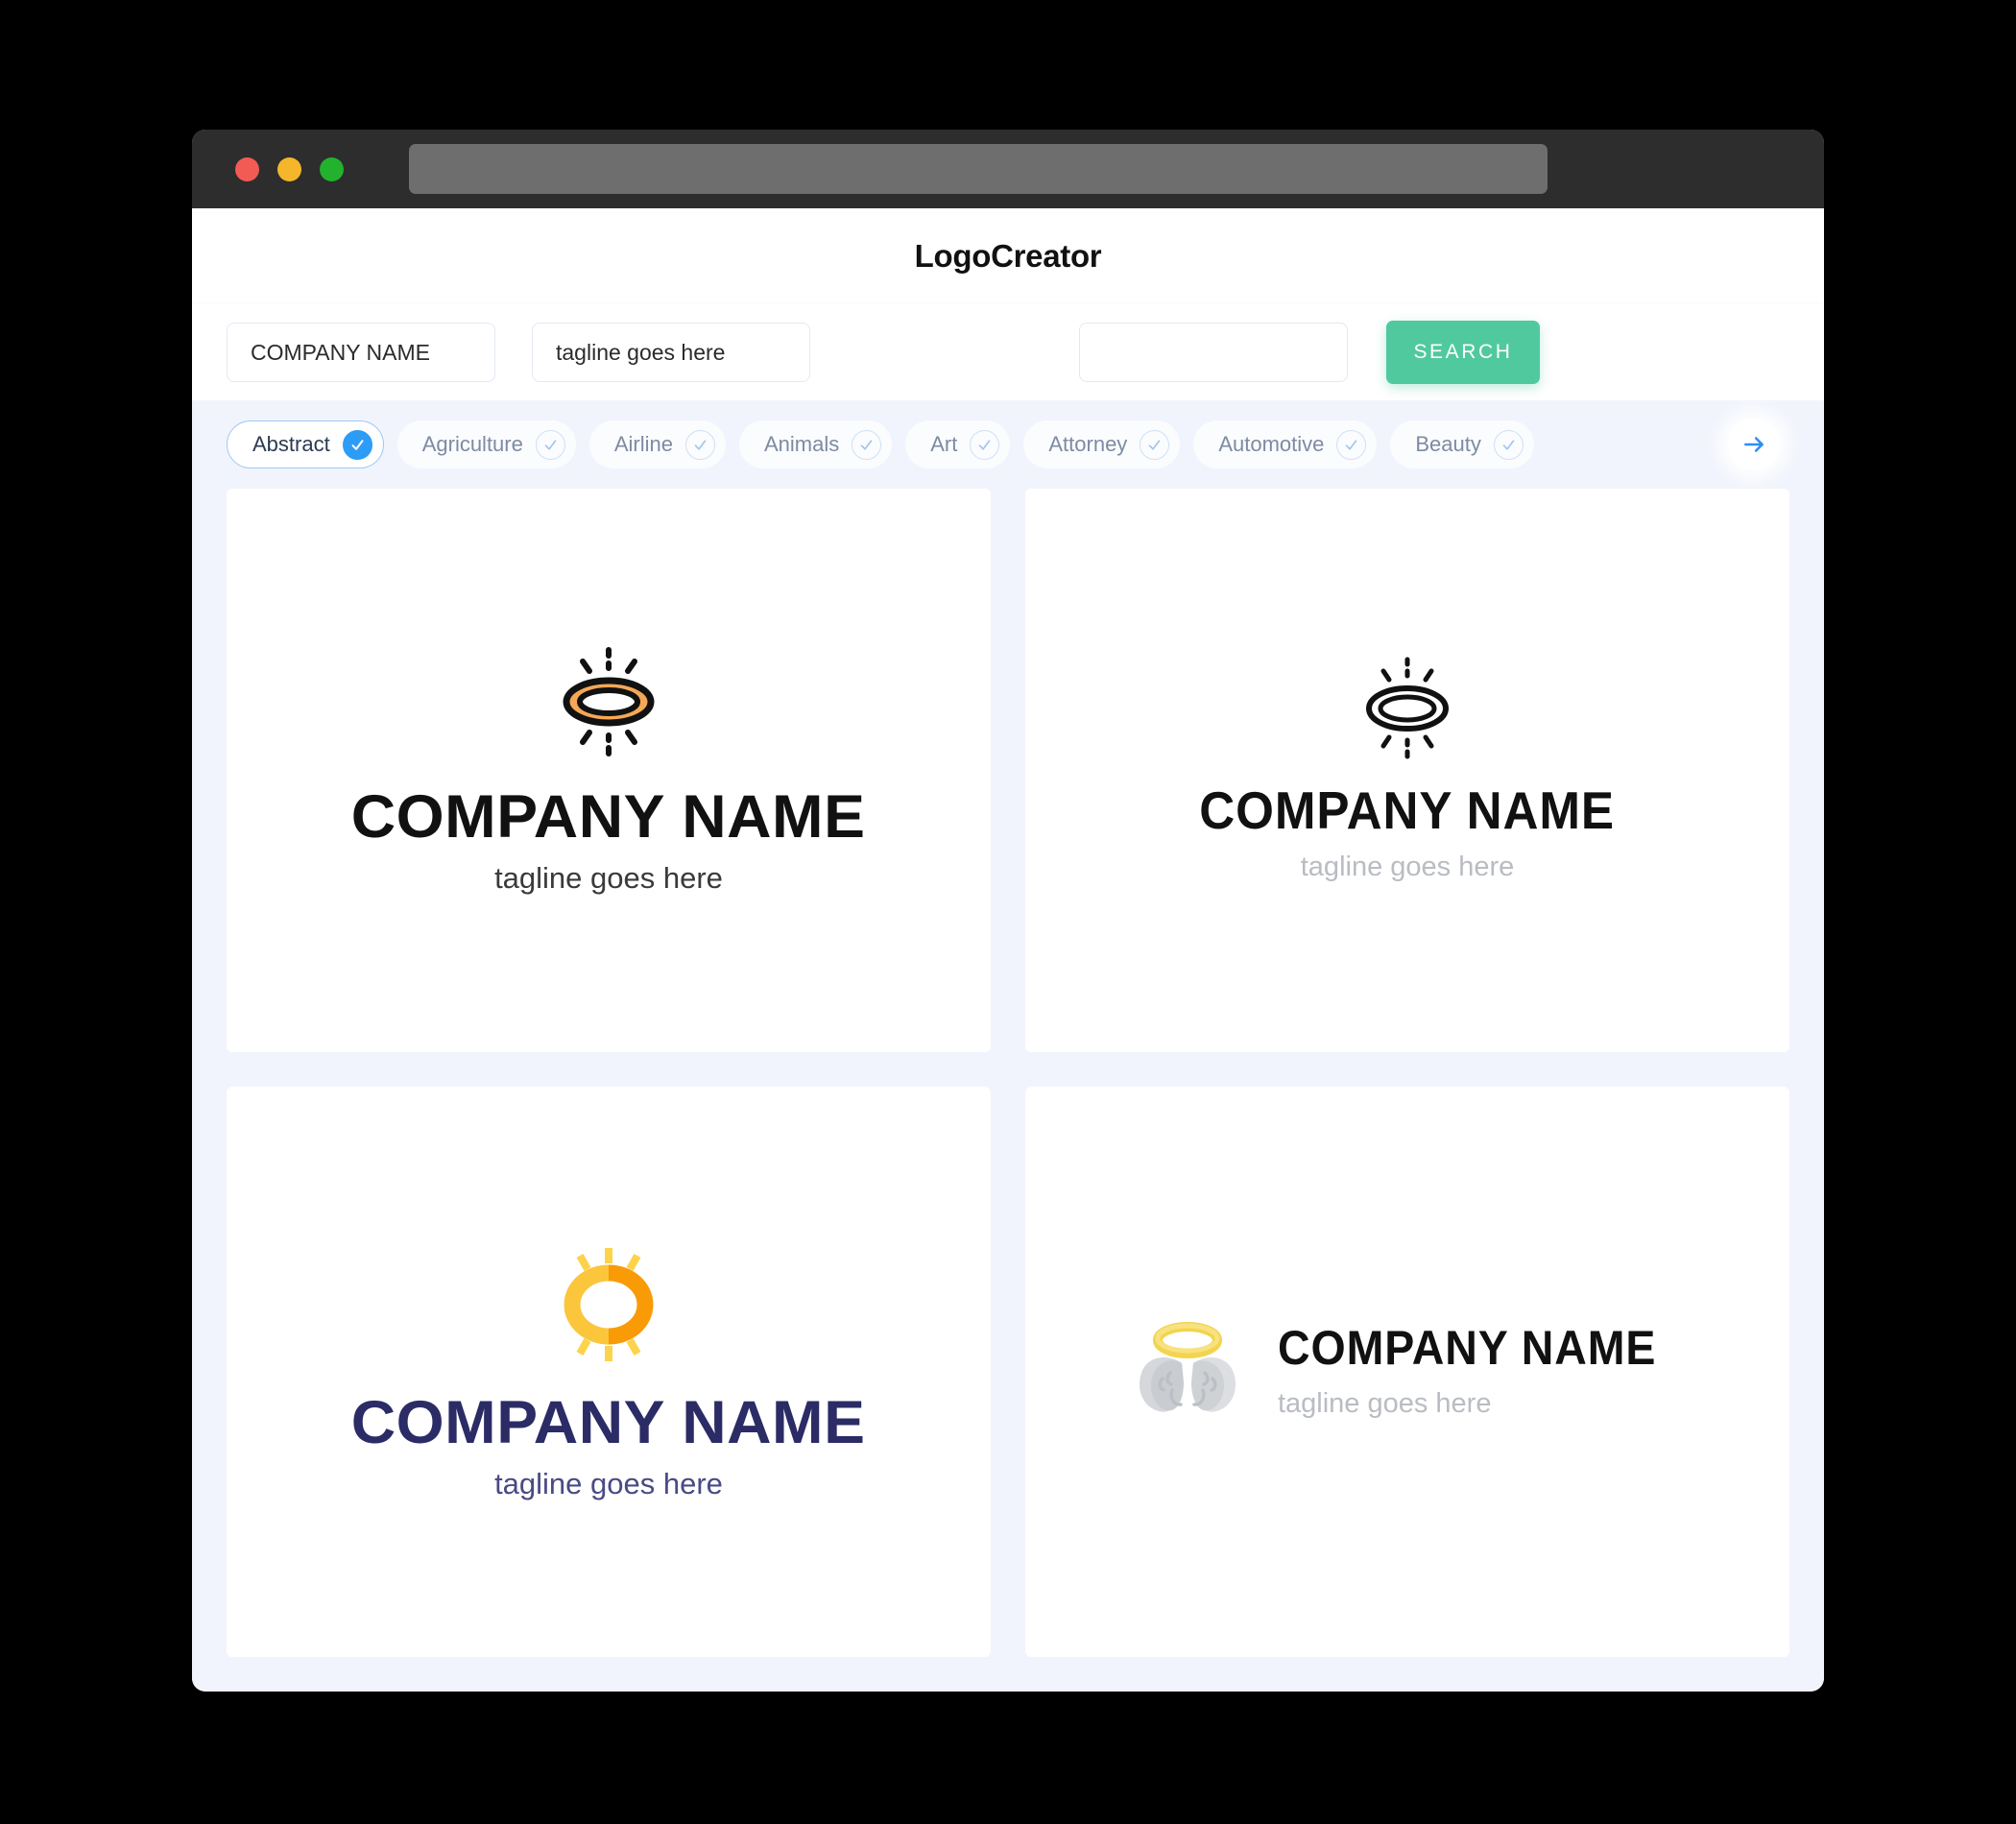 Image resolution: width=2016 pixels, height=1824 pixels. I want to click on keyword-input, so click(1213, 352).